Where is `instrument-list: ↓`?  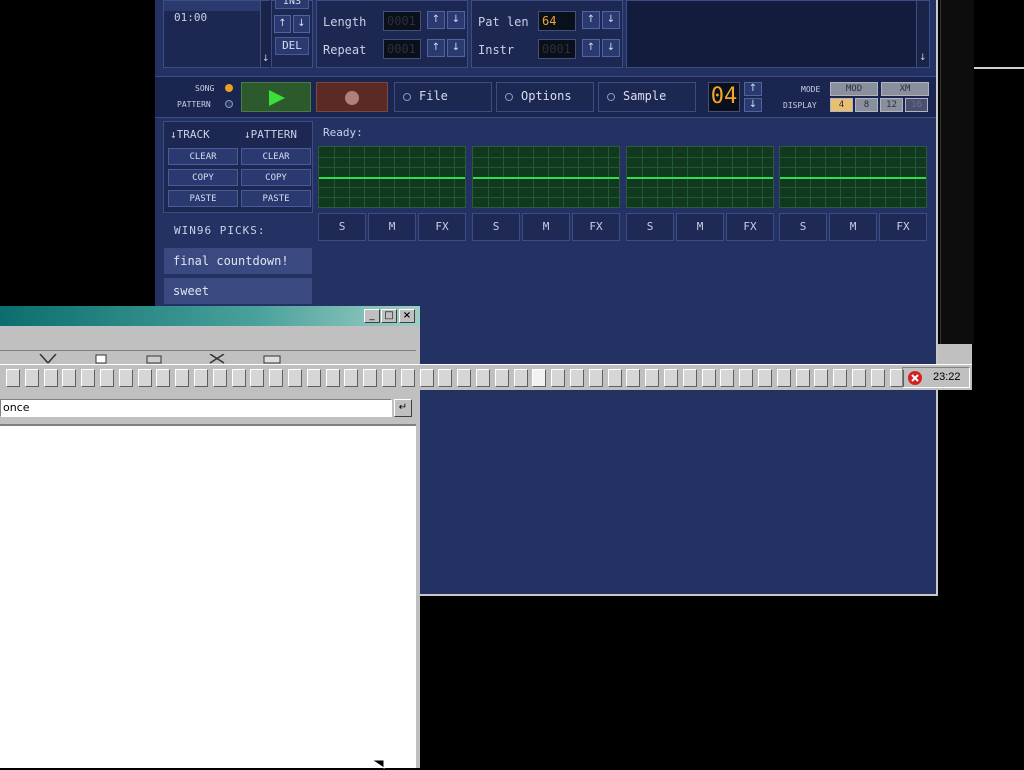
instrument-list: ↓ is located at coordinates (778, 34).